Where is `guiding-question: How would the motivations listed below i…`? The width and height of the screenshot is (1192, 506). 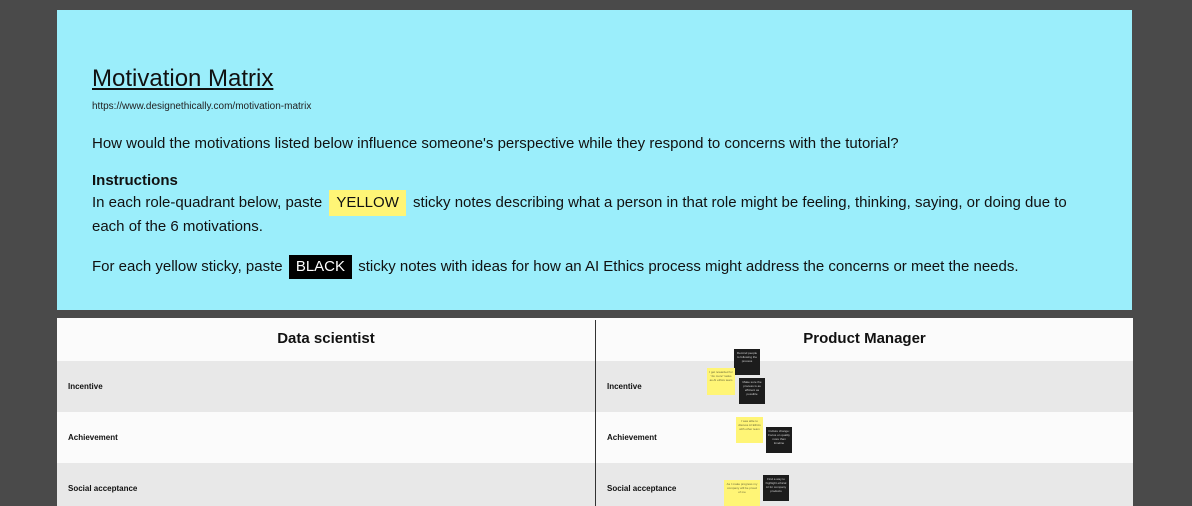 guiding-question: How would the motivations listed below i… is located at coordinates (495, 143).